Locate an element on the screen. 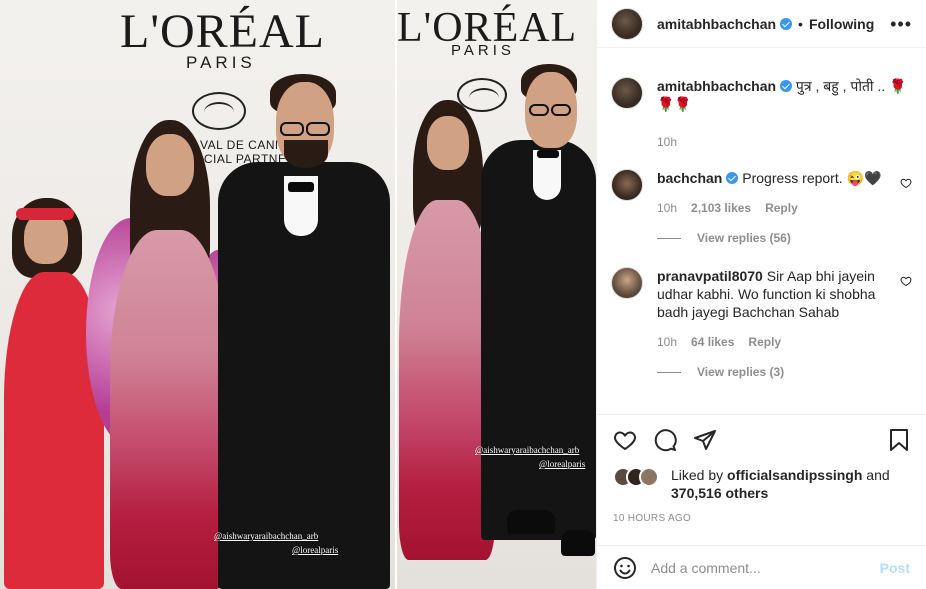  commenter-username: pranavpatil8070 is located at coordinates (710, 276).